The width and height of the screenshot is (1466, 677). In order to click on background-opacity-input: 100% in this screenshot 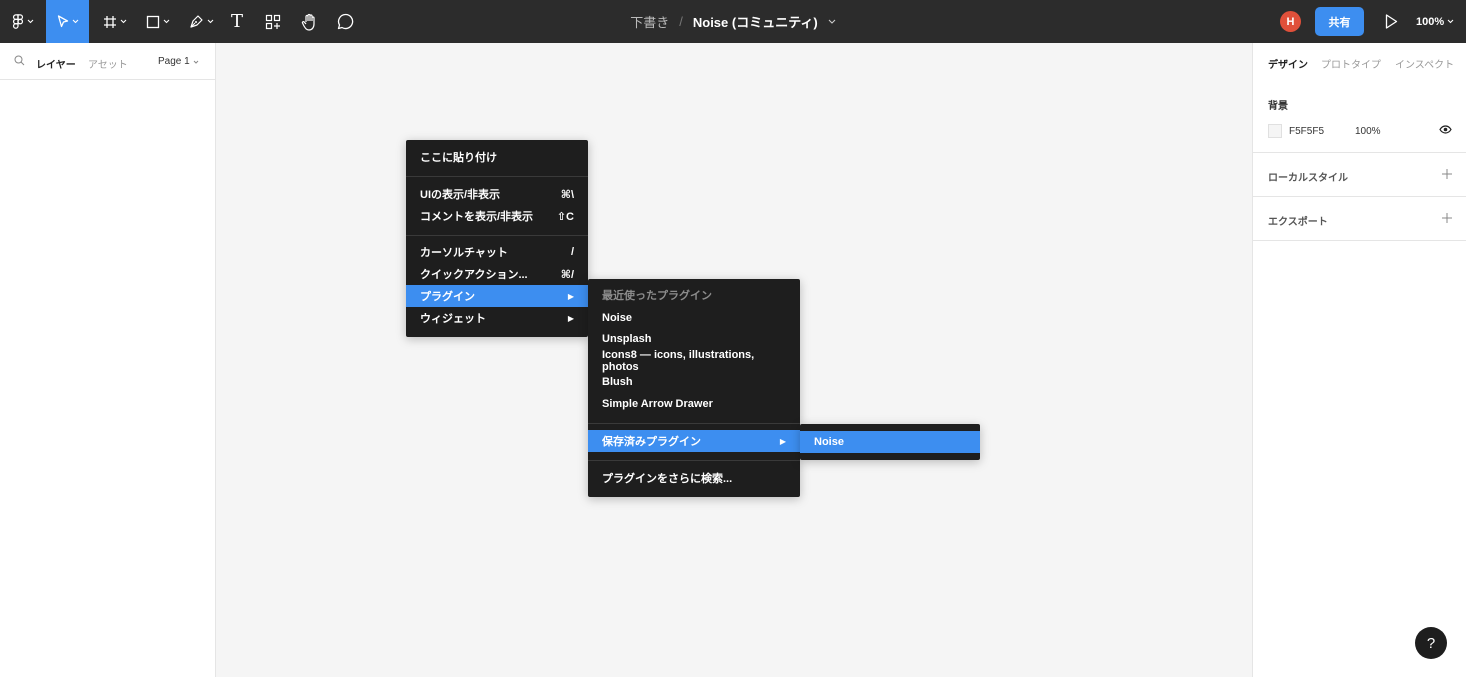, I will do `click(1368, 131)`.